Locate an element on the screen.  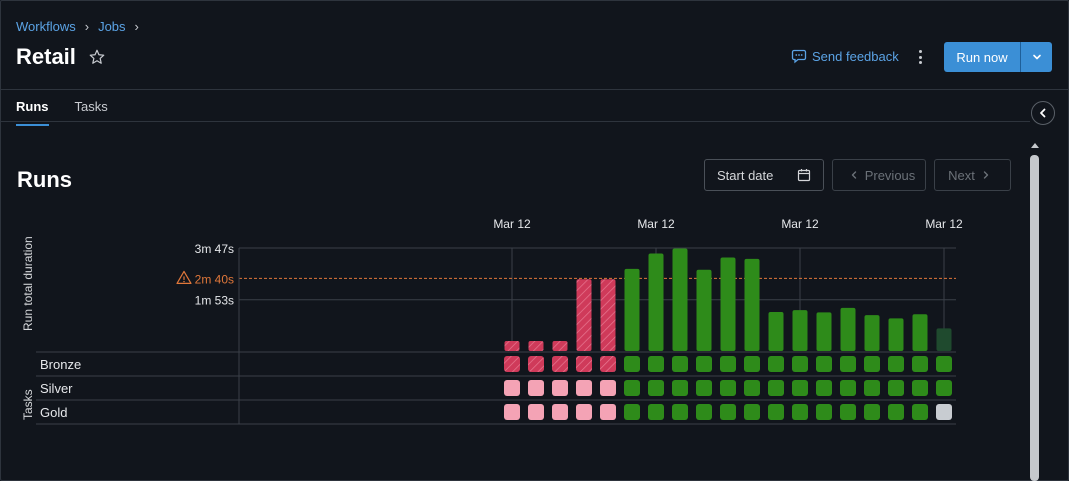
breadcrumb-jobs: Jobs is located at coordinates (111, 26).